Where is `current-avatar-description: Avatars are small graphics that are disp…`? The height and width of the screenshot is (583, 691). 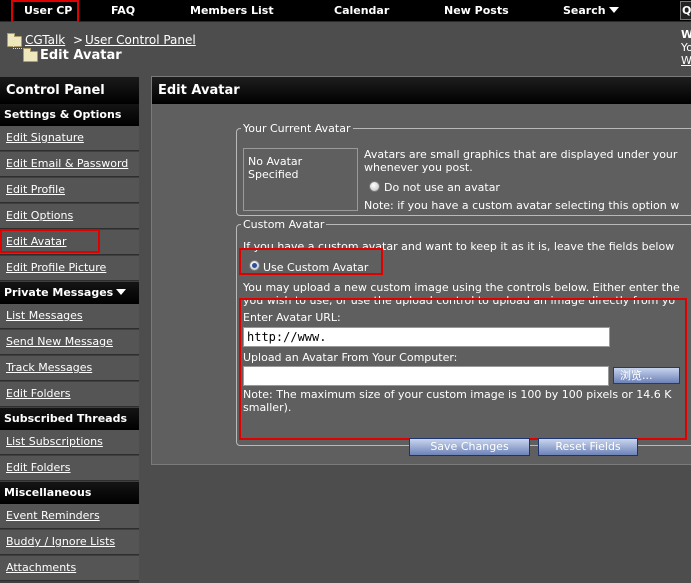 current-avatar-description: Avatars are small graphics that are disp… is located at coordinates (521, 154).